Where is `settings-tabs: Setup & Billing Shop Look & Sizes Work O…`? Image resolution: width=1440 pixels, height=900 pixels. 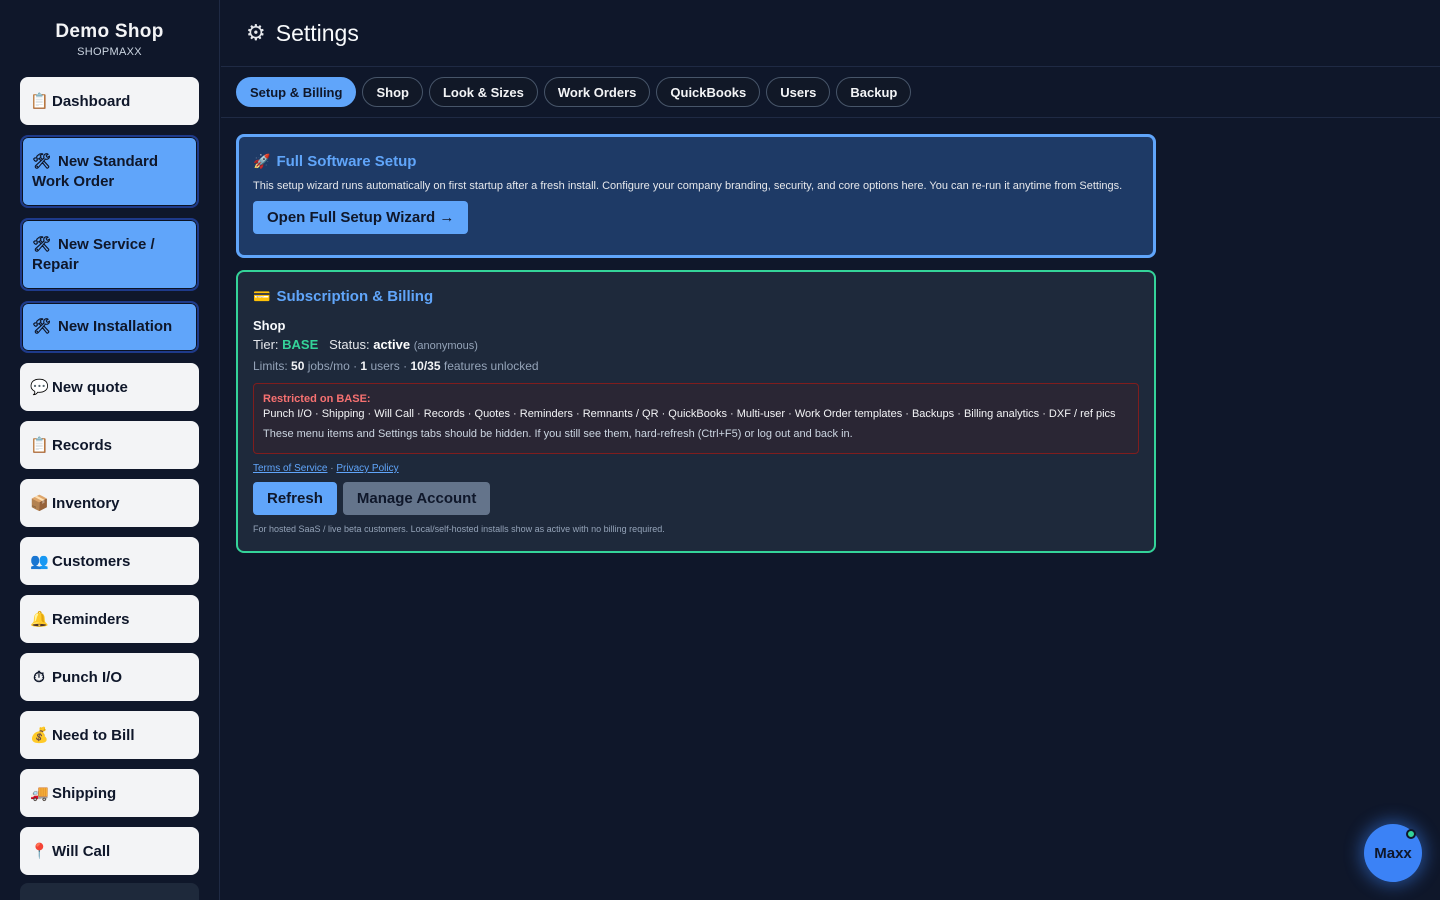 settings-tabs: Setup & Billing Shop Look & Sizes Work O… is located at coordinates (830, 92).